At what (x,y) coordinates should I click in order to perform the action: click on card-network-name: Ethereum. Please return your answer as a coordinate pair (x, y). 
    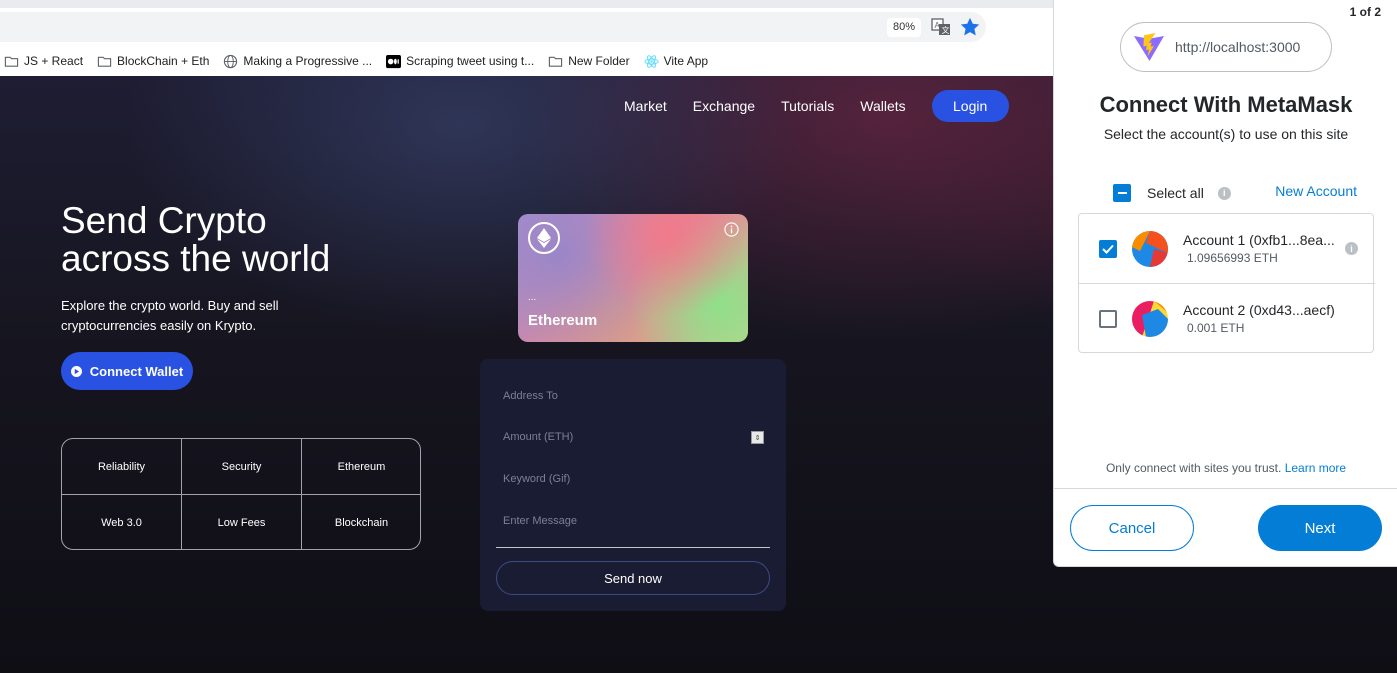
    Looking at the image, I should click on (563, 320).